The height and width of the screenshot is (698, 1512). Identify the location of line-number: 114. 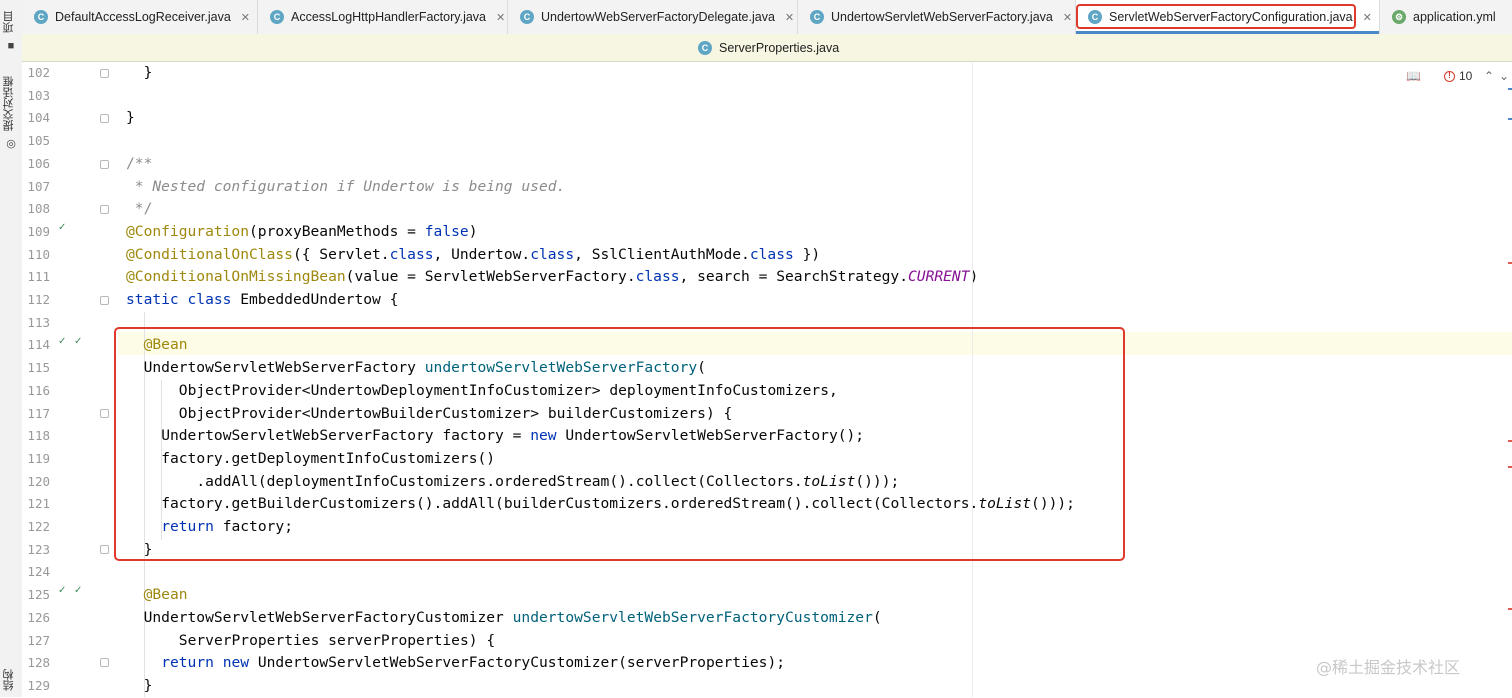
(38, 345).